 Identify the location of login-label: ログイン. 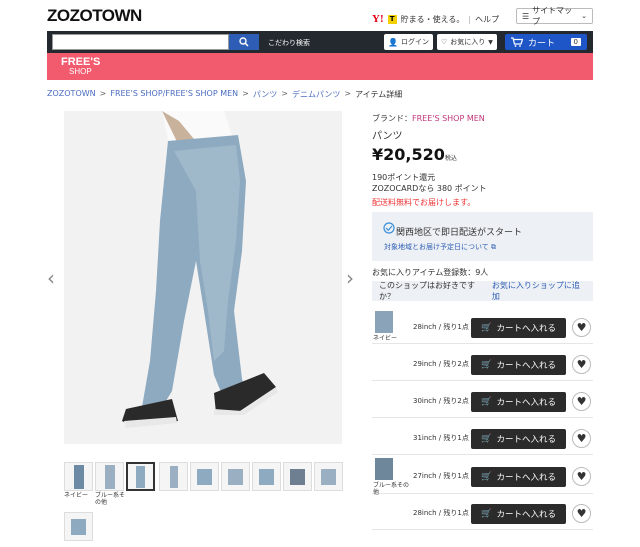
(414, 42).